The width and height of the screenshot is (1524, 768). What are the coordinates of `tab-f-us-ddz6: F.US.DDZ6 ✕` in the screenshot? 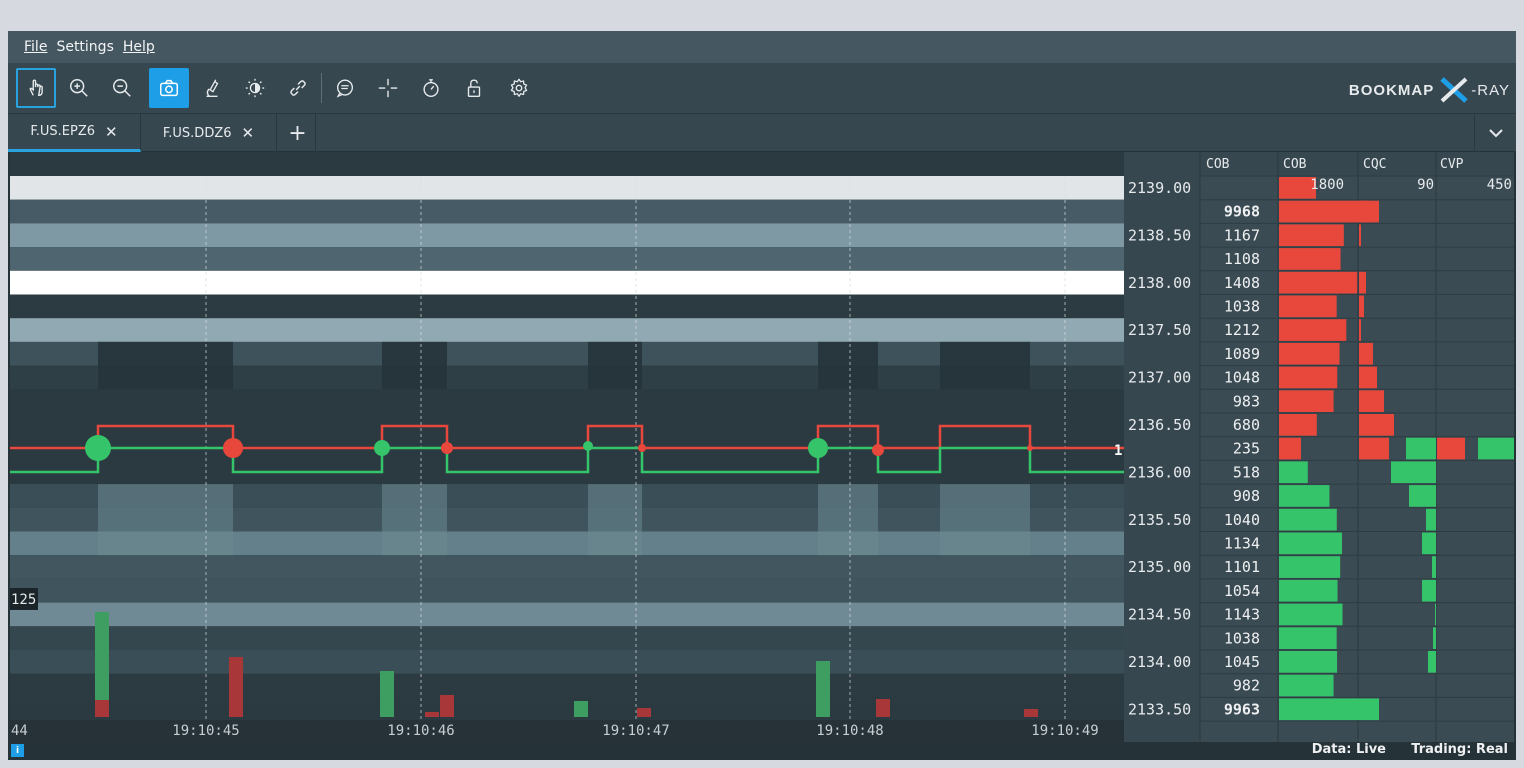 It's located at (209, 133).